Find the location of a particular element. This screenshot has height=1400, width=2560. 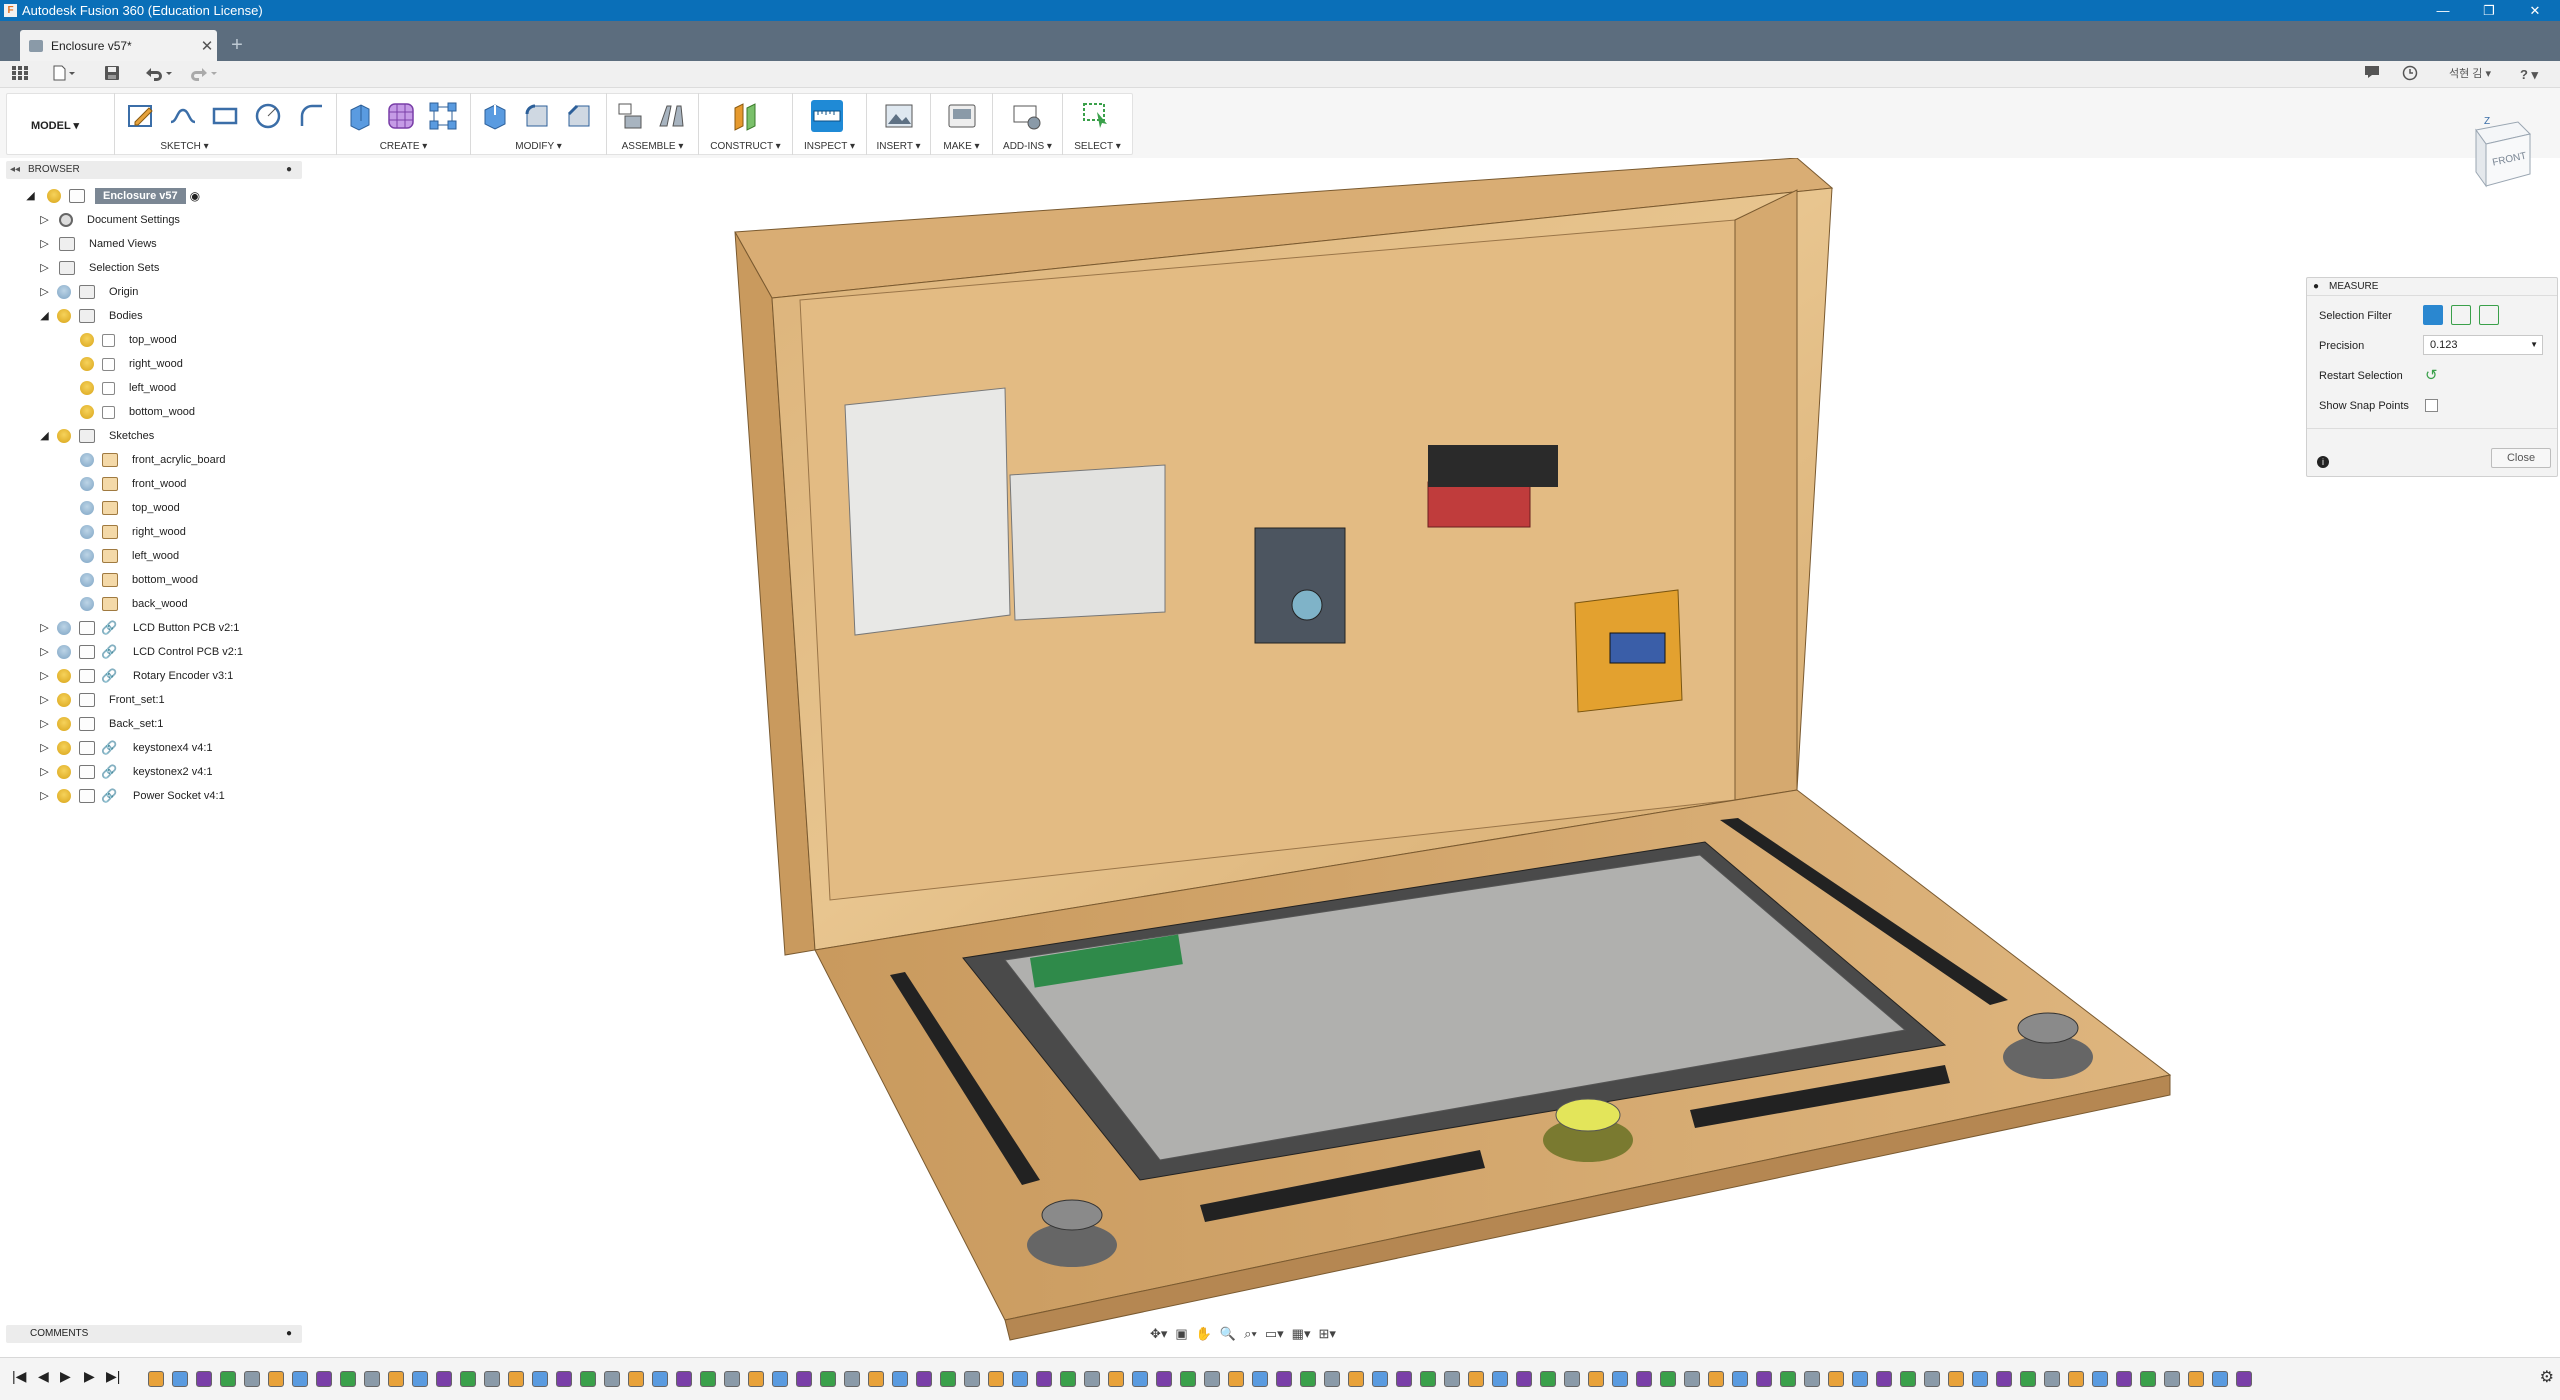

measure-close-button: Close is located at coordinates (2521, 458).